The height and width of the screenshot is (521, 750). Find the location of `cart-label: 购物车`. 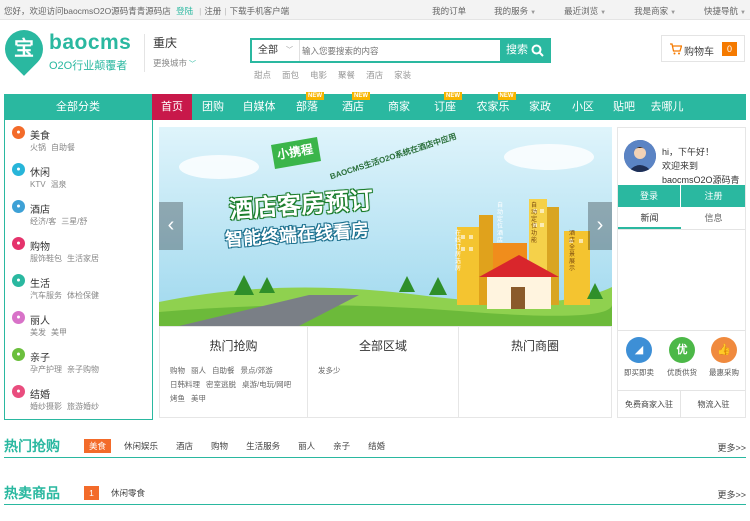

cart-label: 购物车 is located at coordinates (699, 52).